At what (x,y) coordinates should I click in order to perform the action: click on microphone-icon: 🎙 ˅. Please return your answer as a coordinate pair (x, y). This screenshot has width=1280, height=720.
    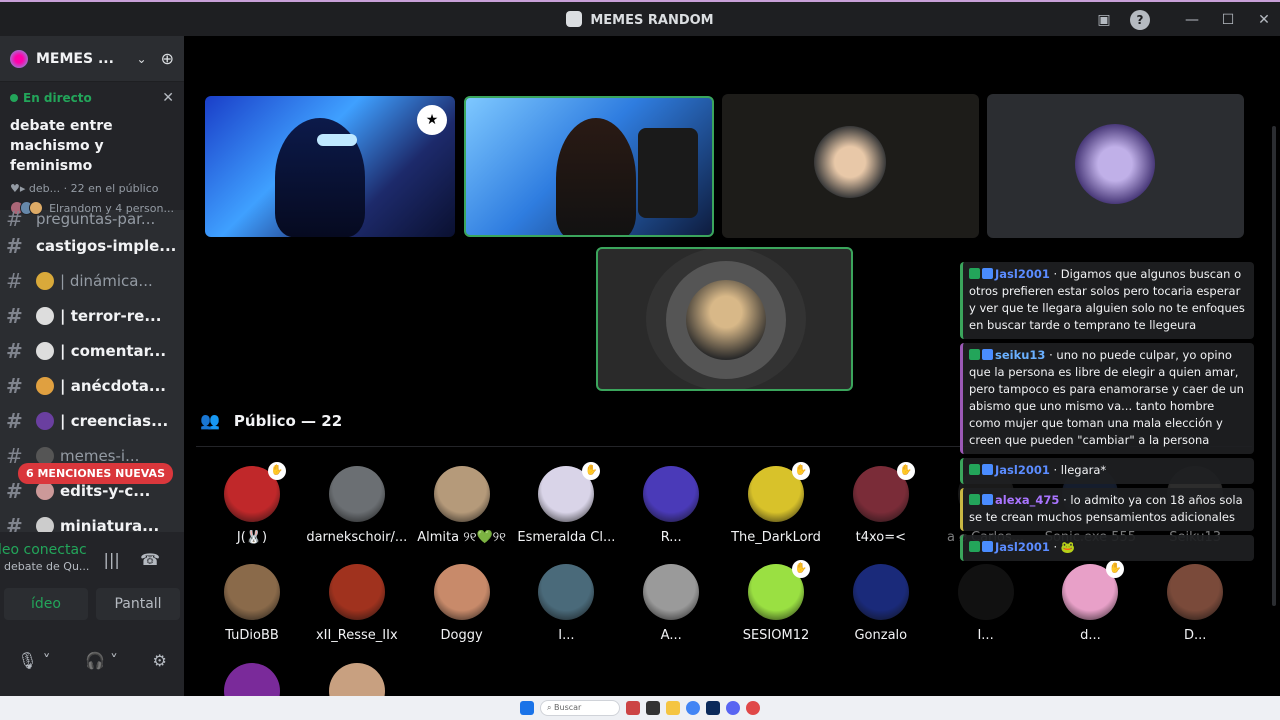
    Looking at the image, I should click on (33, 660).